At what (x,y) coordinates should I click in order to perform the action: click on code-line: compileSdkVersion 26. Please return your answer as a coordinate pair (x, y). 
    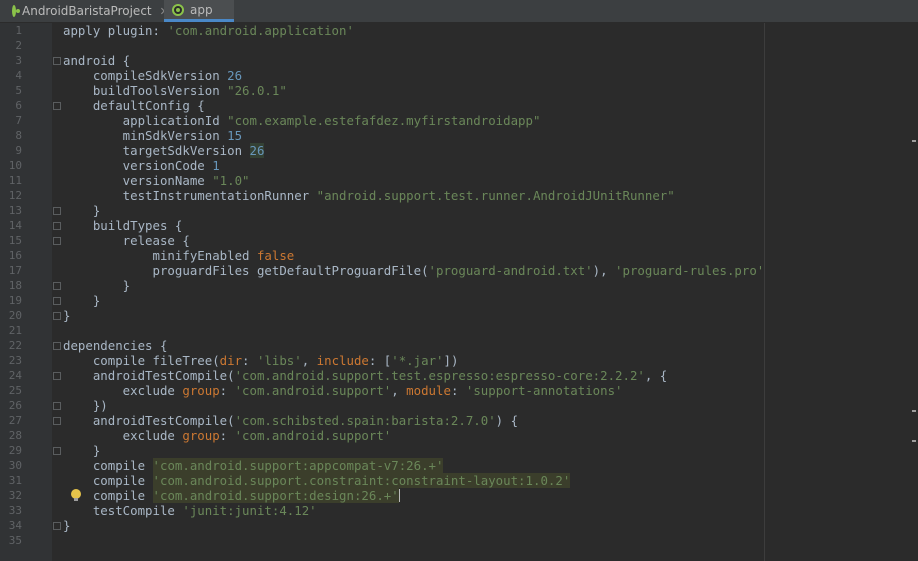
    Looking at the image, I should click on (413, 75).